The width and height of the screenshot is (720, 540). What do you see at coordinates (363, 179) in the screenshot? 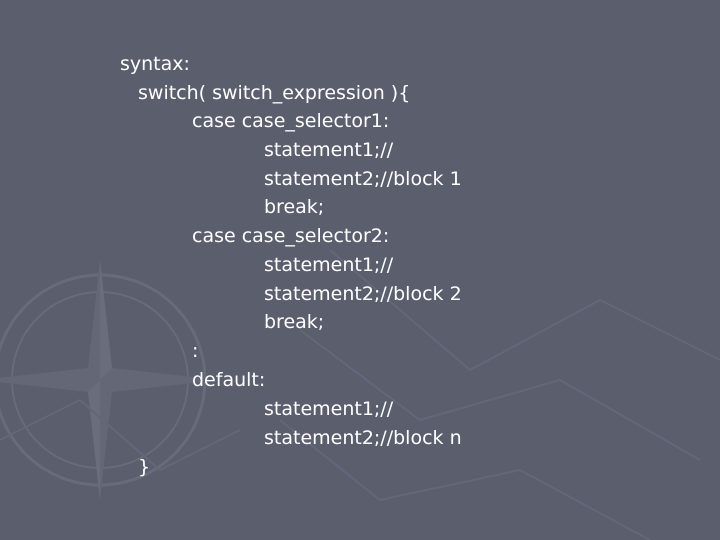
I see `statement-line: statement2;//block 1` at bounding box center [363, 179].